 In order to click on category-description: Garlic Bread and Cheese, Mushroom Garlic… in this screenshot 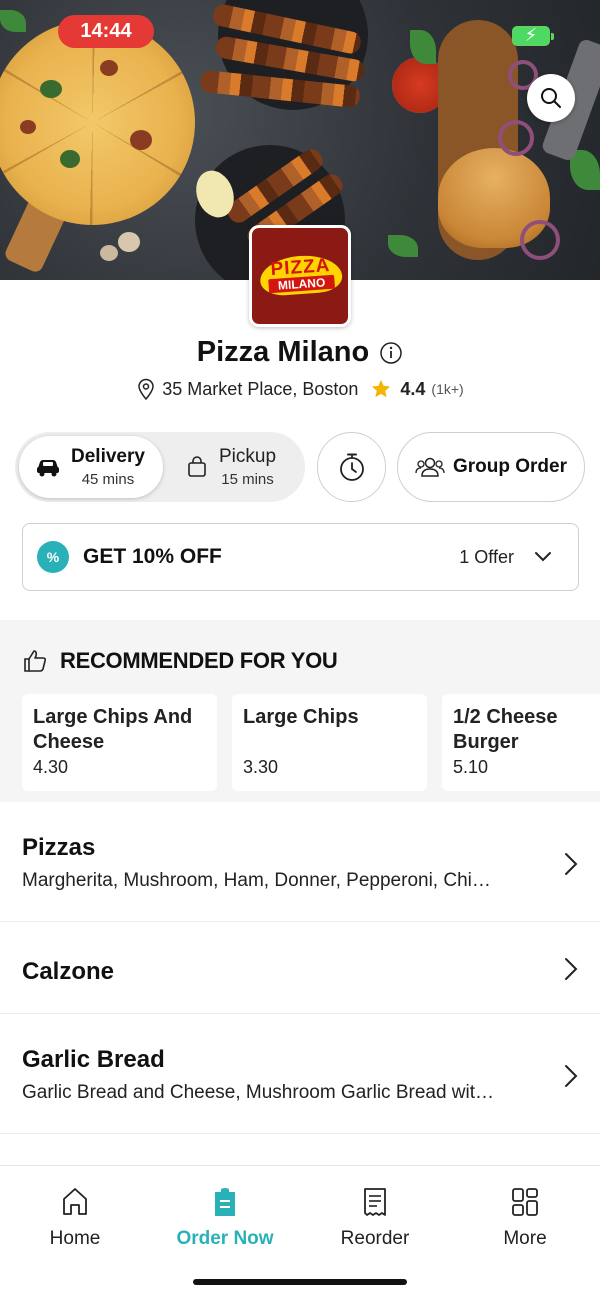, I will do `click(258, 1092)`.